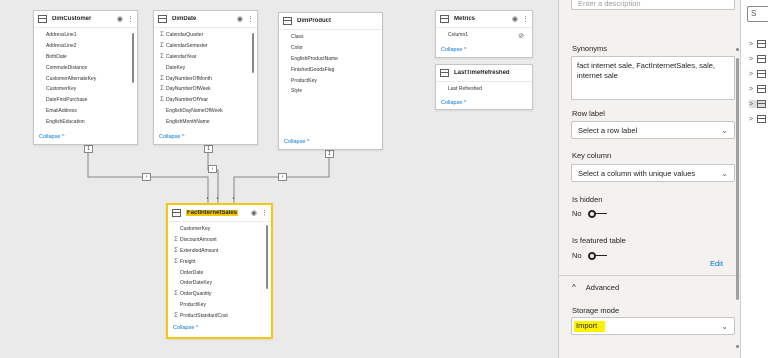  I want to click on field-row: EnglishDayNameOfWeek, so click(205, 111).